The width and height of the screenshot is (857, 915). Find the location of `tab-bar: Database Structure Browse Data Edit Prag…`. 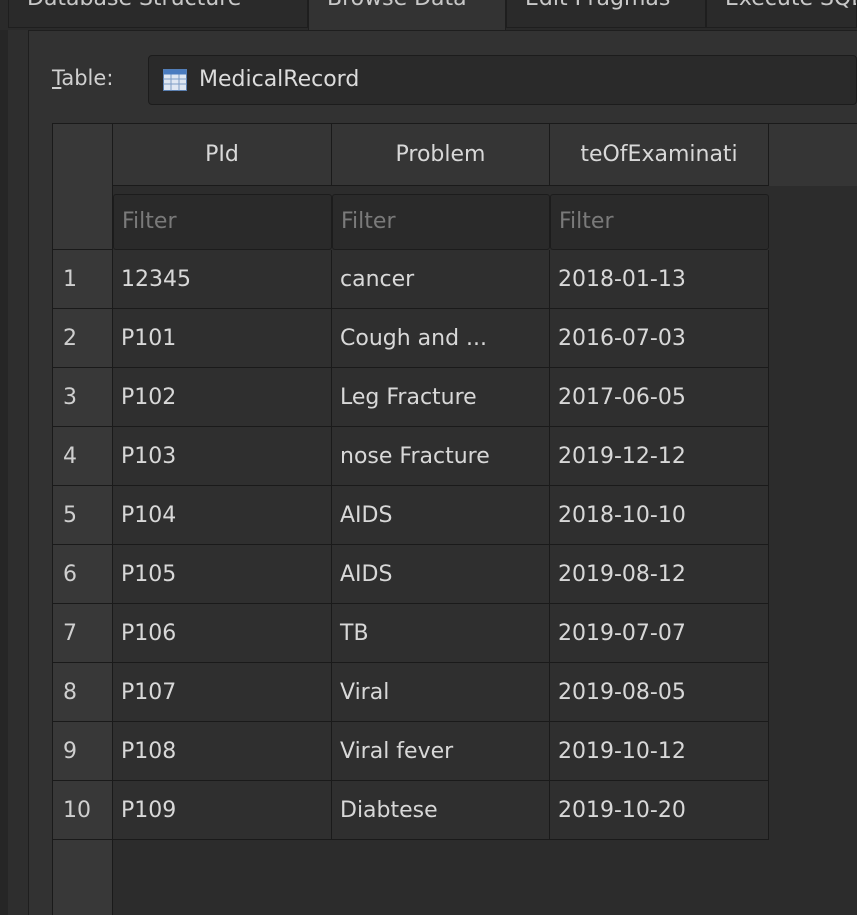

tab-bar: Database Structure Browse Data Edit Prag… is located at coordinates (428, 15).